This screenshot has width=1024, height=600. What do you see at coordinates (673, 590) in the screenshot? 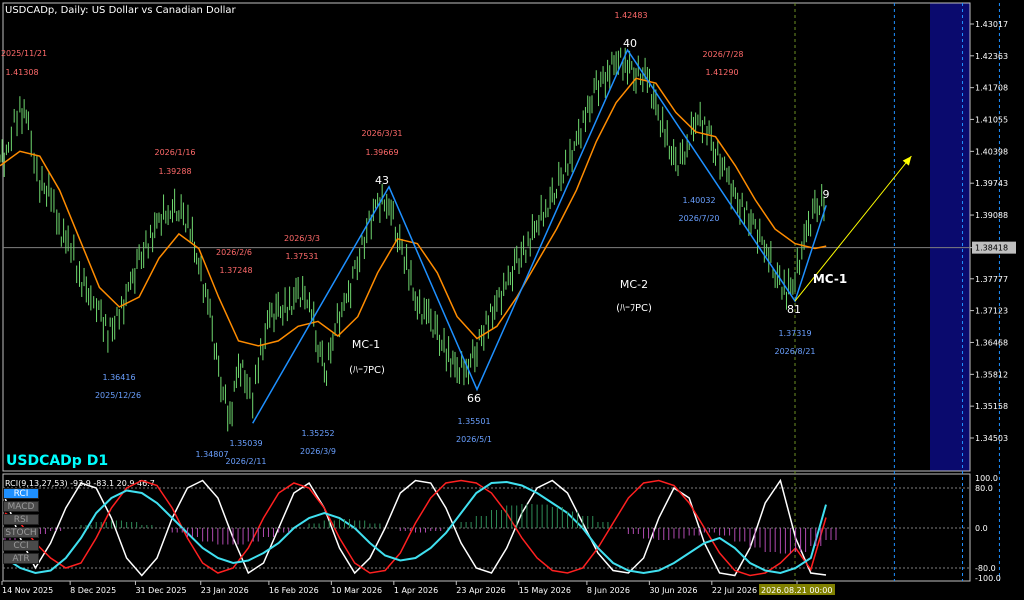
I see `time-tick-label: 30 Jun 2026` at bounding box center [673, 590].